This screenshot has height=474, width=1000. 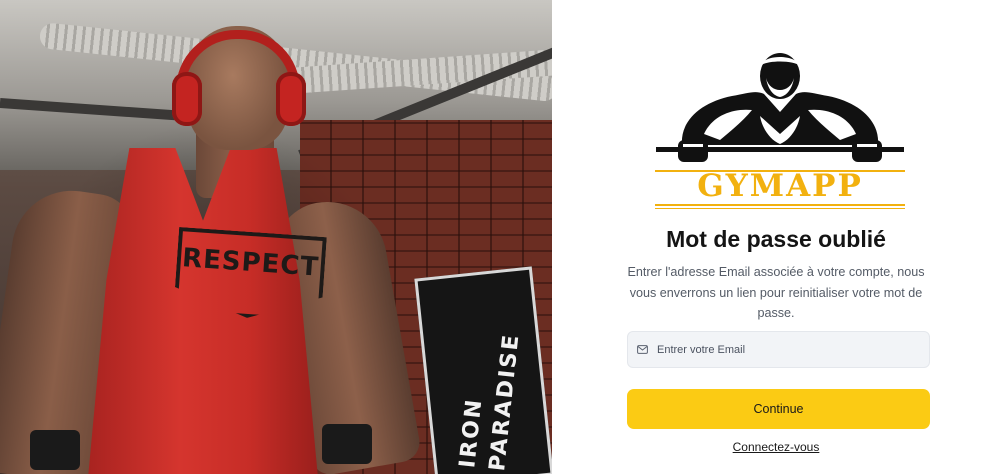 I want to click on mail-icon, so click(x=642, y=349).